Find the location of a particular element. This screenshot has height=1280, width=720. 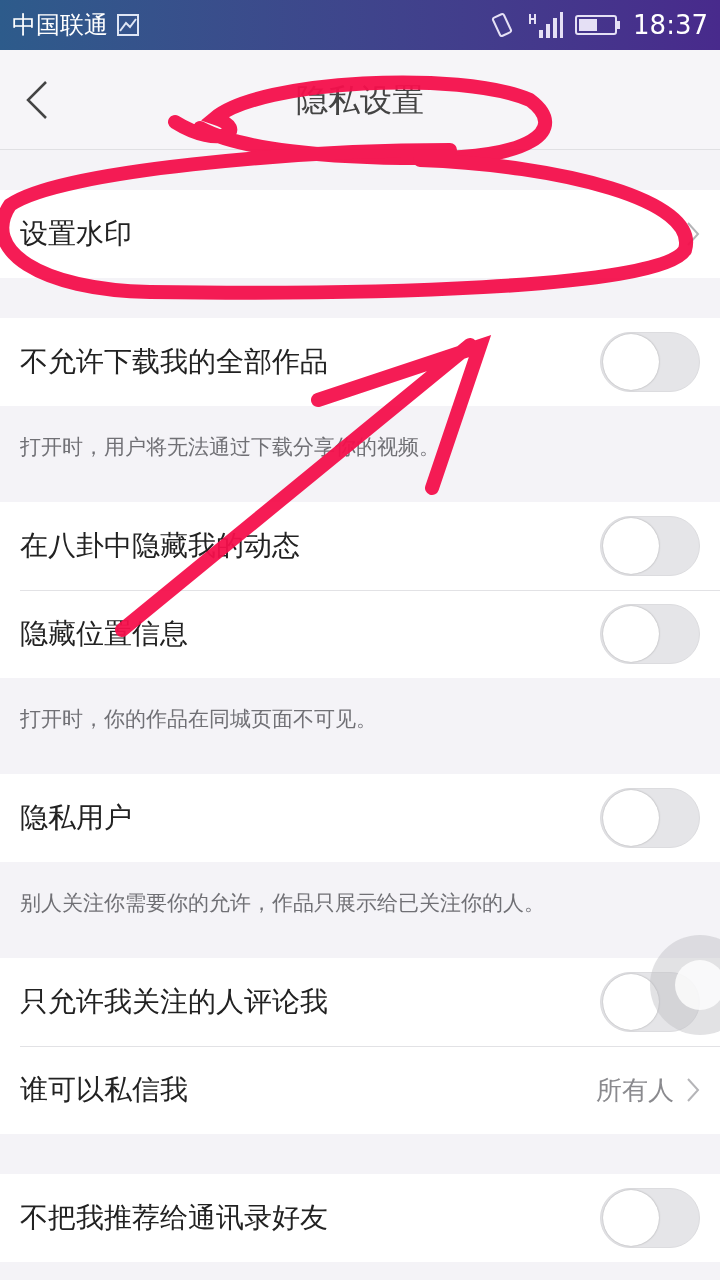

row-label: 不允许下载我的全部作品 is located at coordinates (174, 362).